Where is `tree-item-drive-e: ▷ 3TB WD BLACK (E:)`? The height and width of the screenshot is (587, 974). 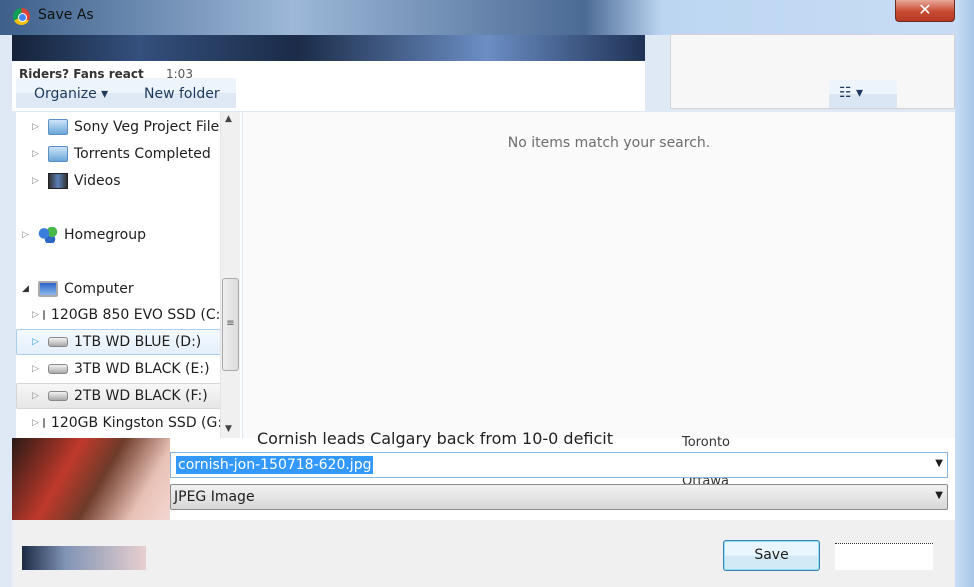 tree-item-drive-e: ▷ 3TB WD BLACK (E:) is located at coordinates (121, 369).